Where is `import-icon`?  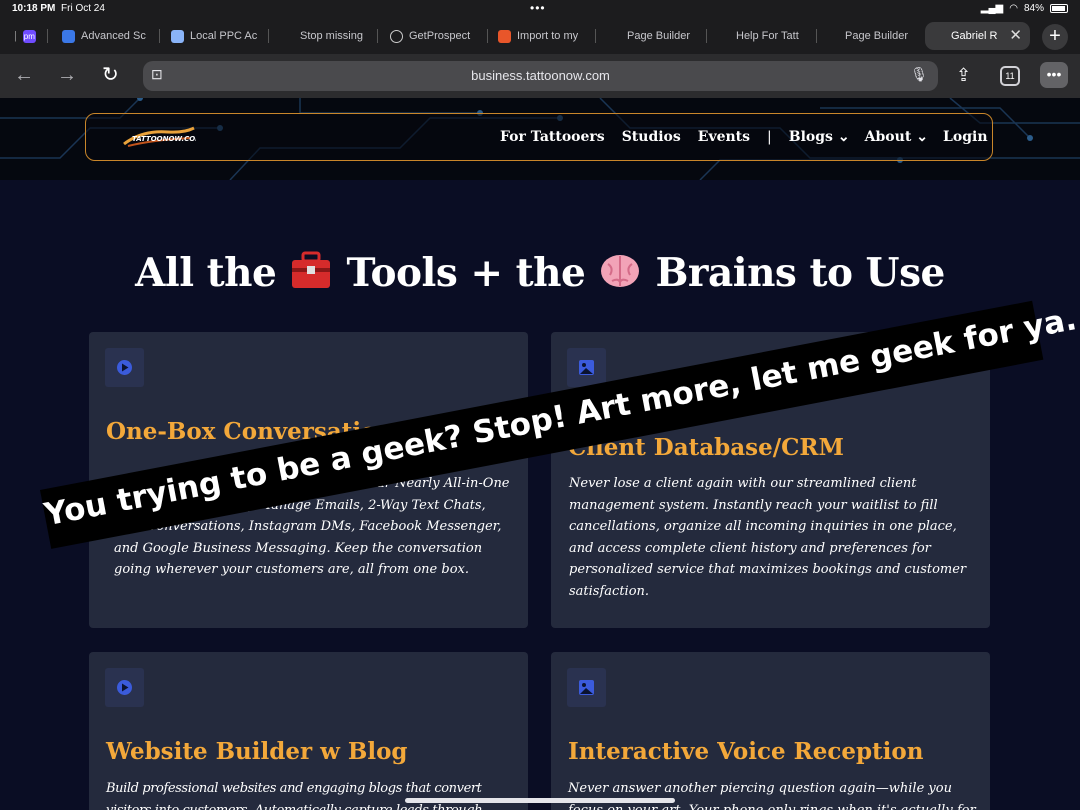
import-icon is located at coordinates (504, 36).